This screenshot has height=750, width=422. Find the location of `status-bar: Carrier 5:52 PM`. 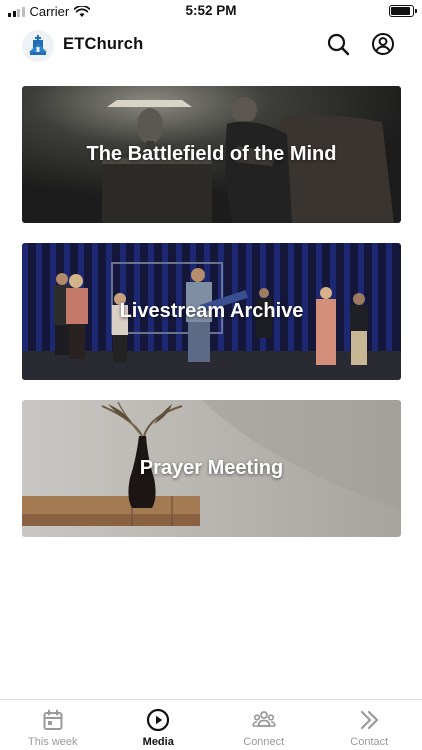

status-bar: Carrier 5:52 PM is located at coordinates (211, 11).